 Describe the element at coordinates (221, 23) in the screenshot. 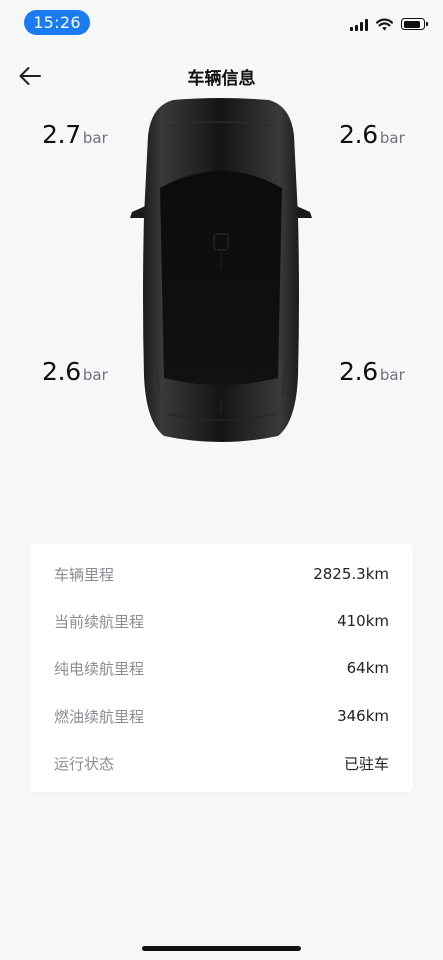

I see `status-bar: 15:26` at that location.